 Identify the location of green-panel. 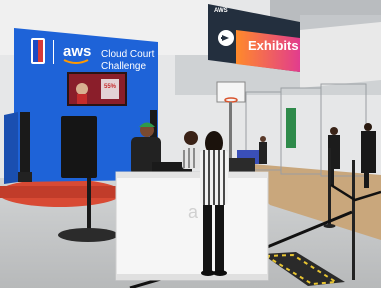
(291, 128).